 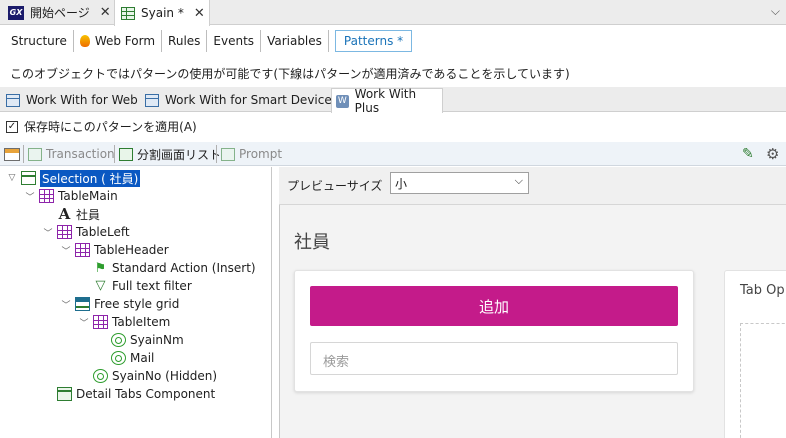 I want to click on tree-node-label: Detail Tabs Component, so click(x=146, y=394).